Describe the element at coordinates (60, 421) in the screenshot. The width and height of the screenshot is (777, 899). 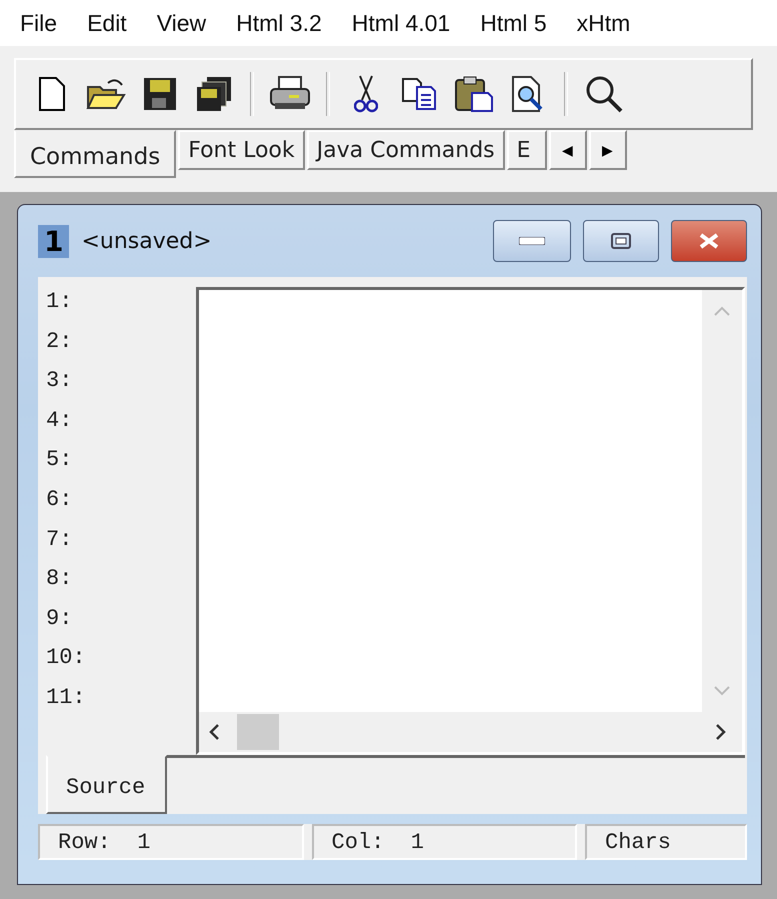
I see `line-number: 4:` at that location.